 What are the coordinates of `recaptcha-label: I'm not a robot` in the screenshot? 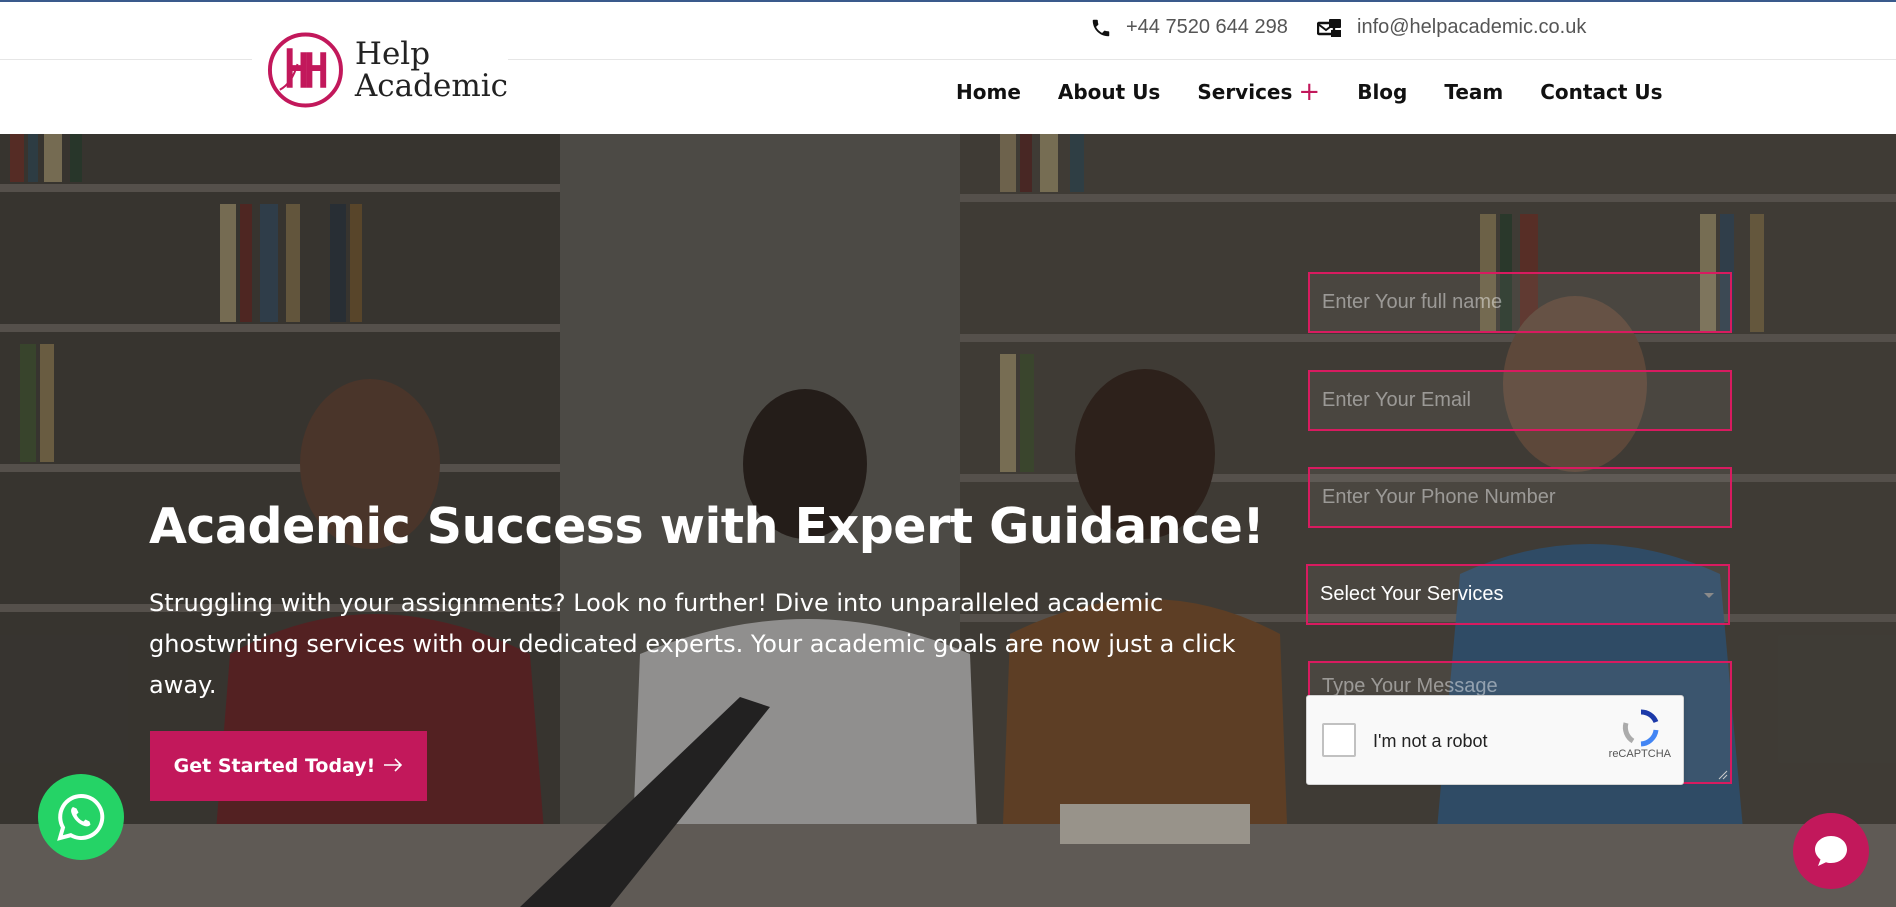 It's located at (1430, 741).